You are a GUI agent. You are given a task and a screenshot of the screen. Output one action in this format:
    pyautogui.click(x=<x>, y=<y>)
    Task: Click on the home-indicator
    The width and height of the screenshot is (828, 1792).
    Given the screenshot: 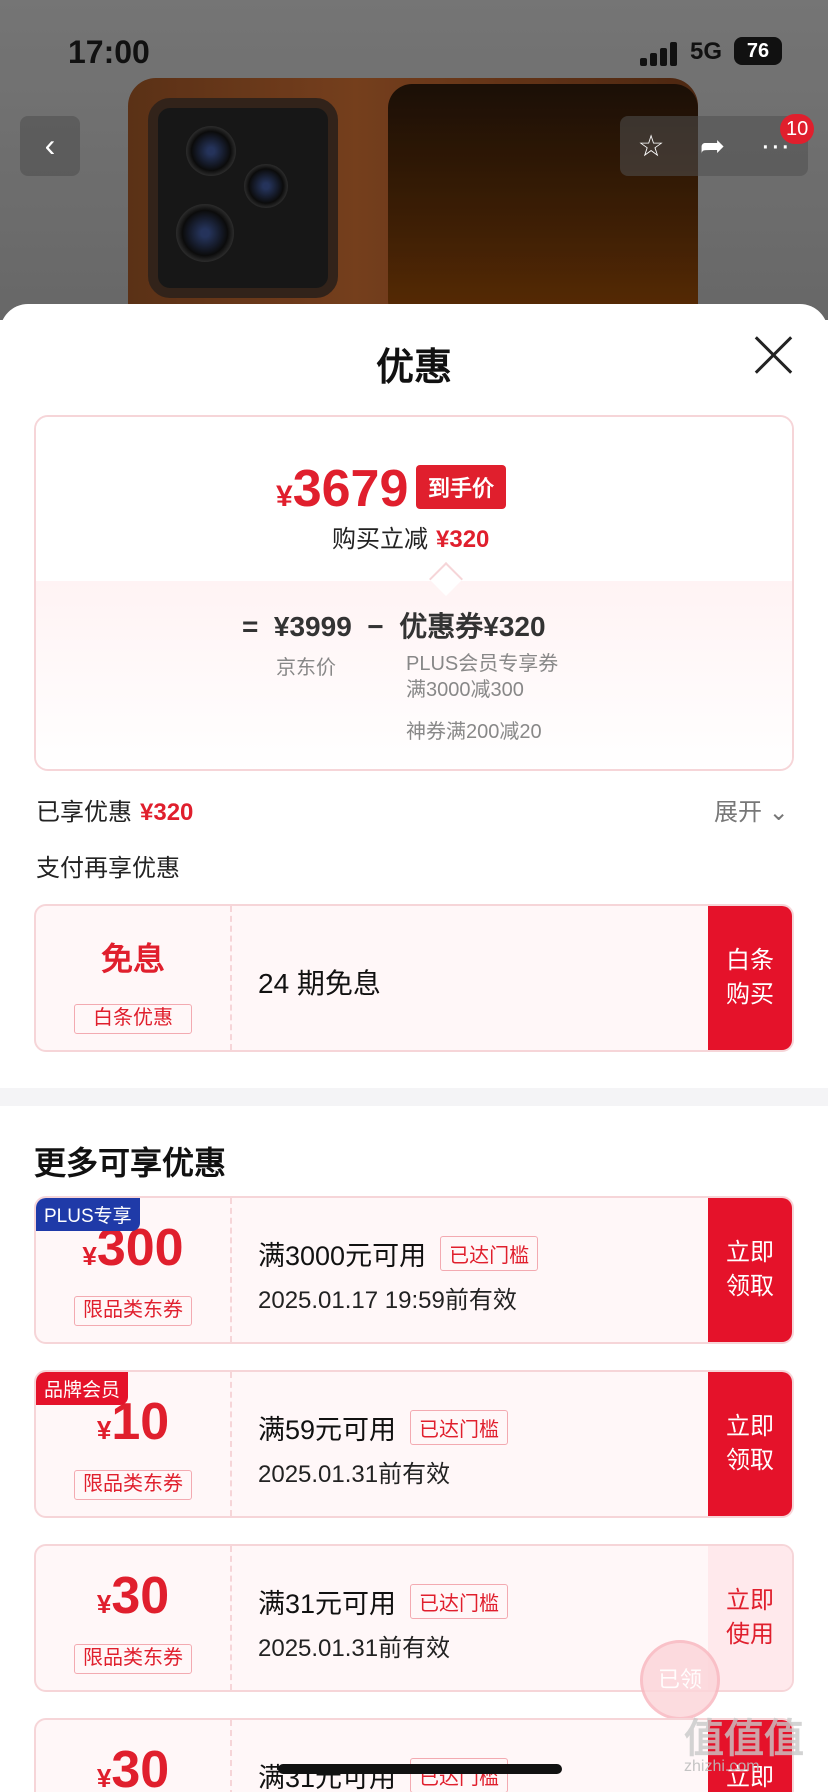 What is the action you would take?
    pyautogui.click(x=420, y=1769)
    